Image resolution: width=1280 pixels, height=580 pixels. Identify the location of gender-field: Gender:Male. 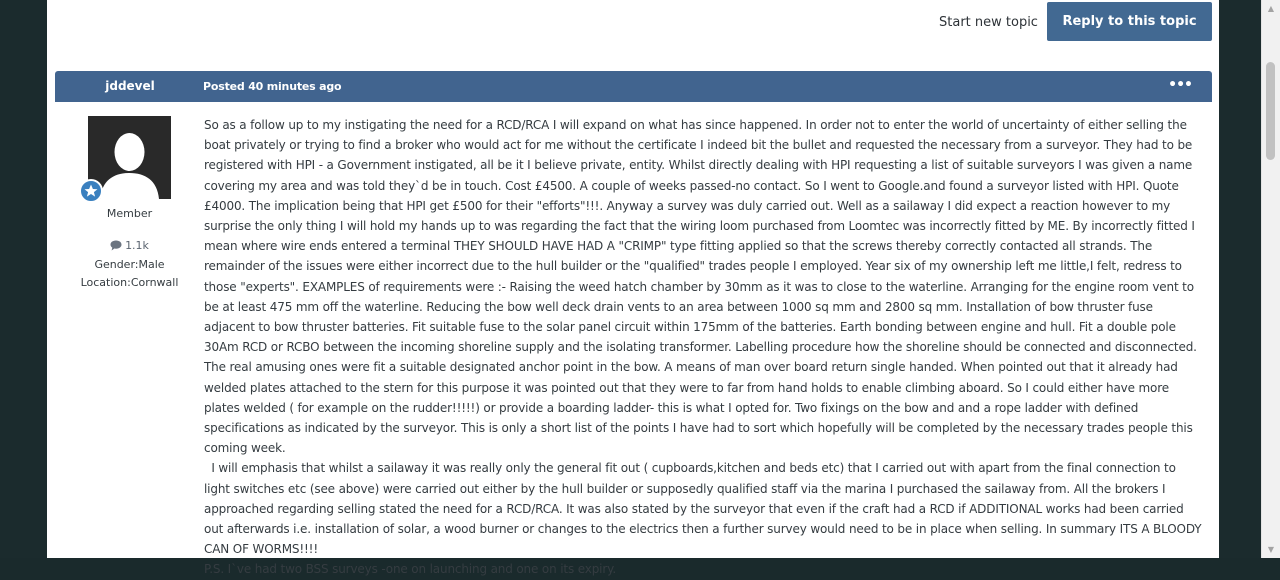
(129, 264).